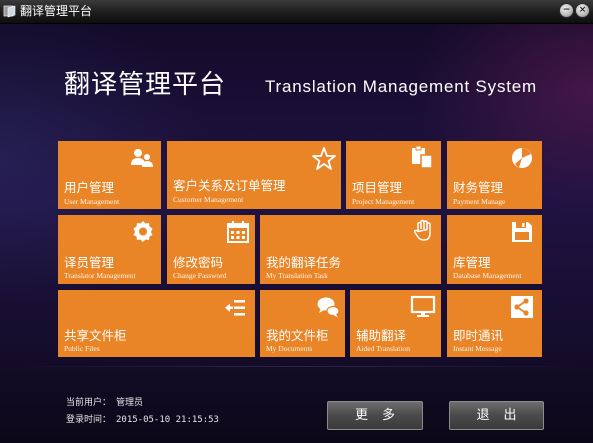  I want to click on tile-customer-order-management: 客户关系及订单管理 Customer Management, so click(254, 175).